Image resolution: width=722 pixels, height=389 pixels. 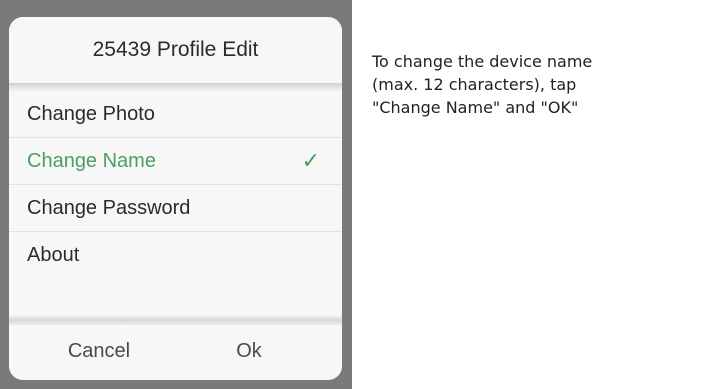 I want to click on dialog-footer: Cancel Ok, so click(x=175, y=352).